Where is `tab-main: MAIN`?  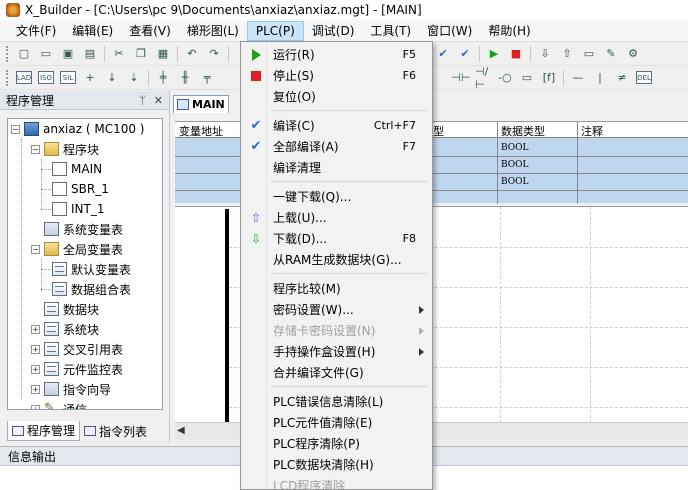
tab-main: MAIN is located at coordinates (201, 104).